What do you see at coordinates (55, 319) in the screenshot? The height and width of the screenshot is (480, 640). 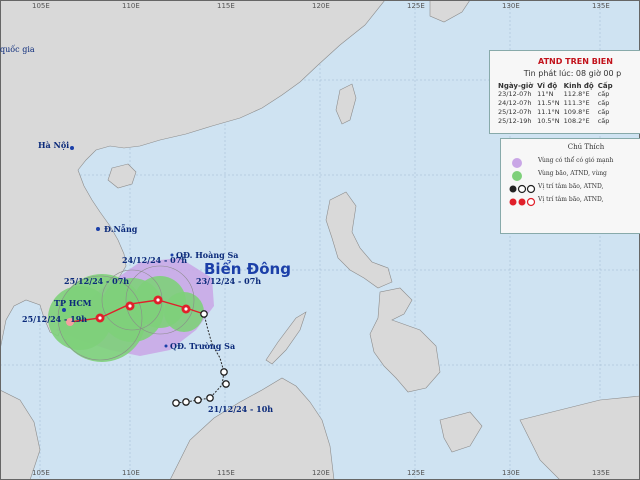 I see `track-label: 25/12/24 - 19h` at bounding box center [55, 319].